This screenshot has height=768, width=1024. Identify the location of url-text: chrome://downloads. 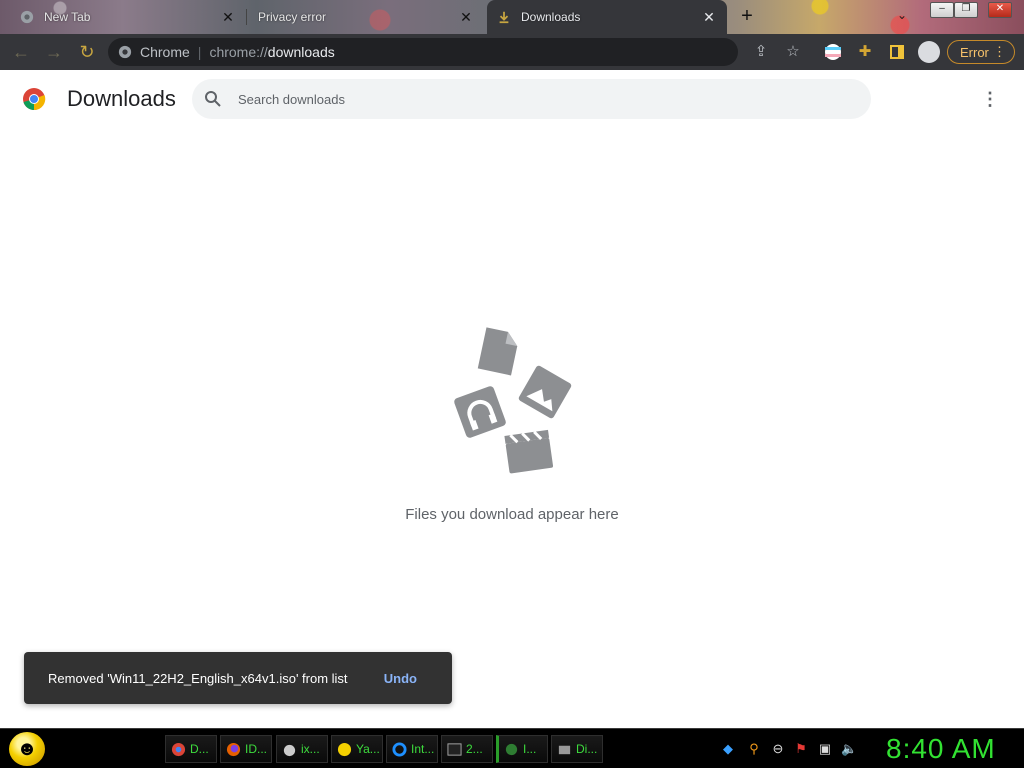
(271, 52).